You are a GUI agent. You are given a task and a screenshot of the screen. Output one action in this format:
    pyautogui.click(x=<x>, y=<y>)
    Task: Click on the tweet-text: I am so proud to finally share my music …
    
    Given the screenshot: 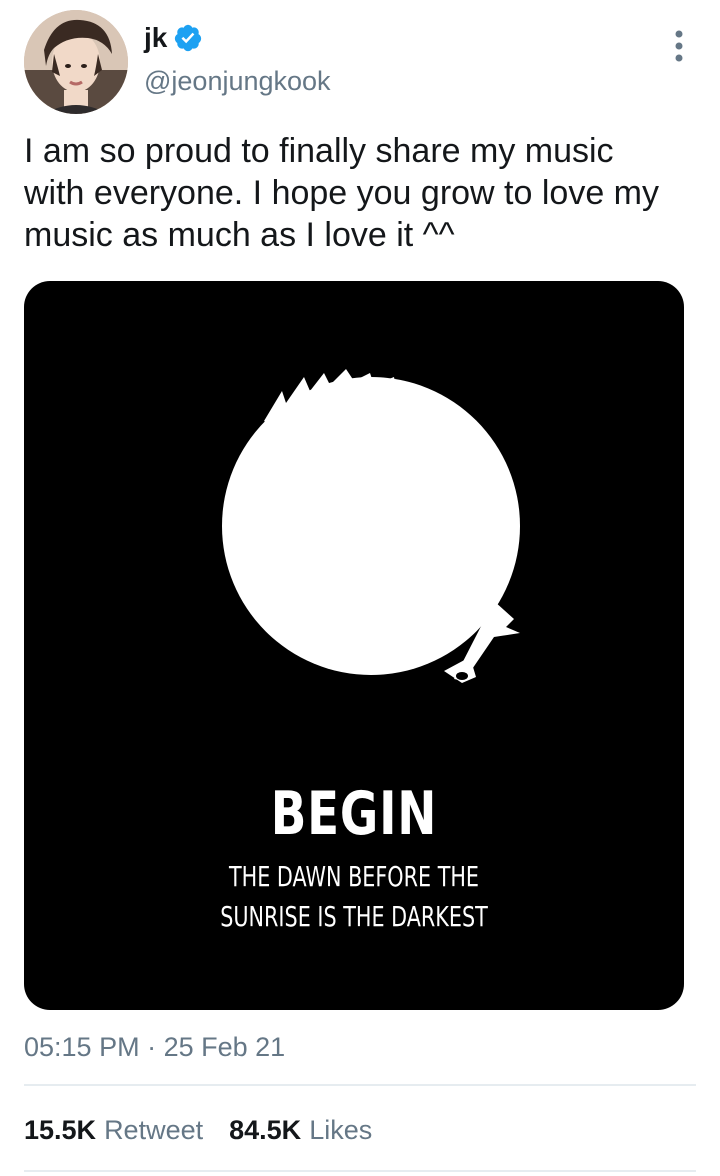 What is the action you would take?
    pyautogui.click(x=341, y=193)
    